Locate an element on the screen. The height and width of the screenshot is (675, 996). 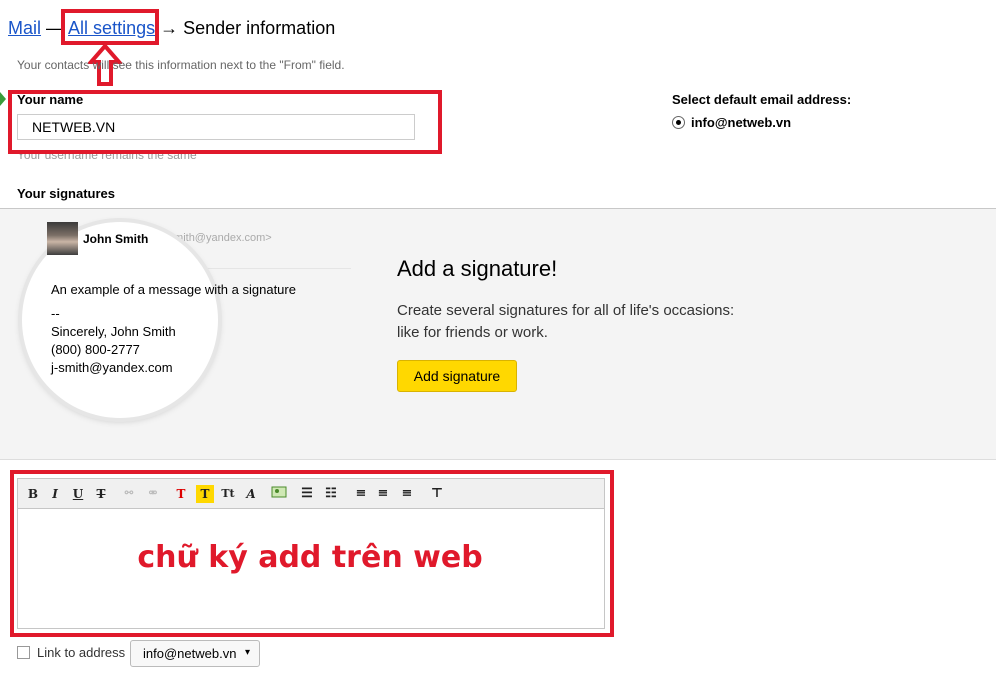
signatures-heading: Your signatures is located at coordinates (66, 193).